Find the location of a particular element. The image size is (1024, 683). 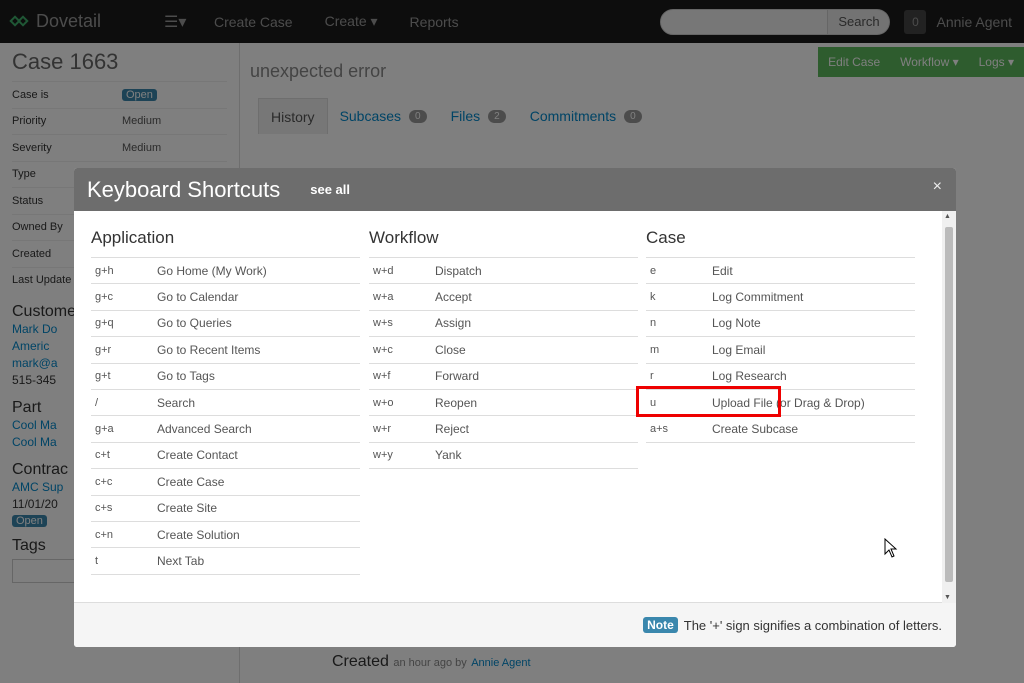

shortcut-action: Reject is located at coordinates (452, 429).